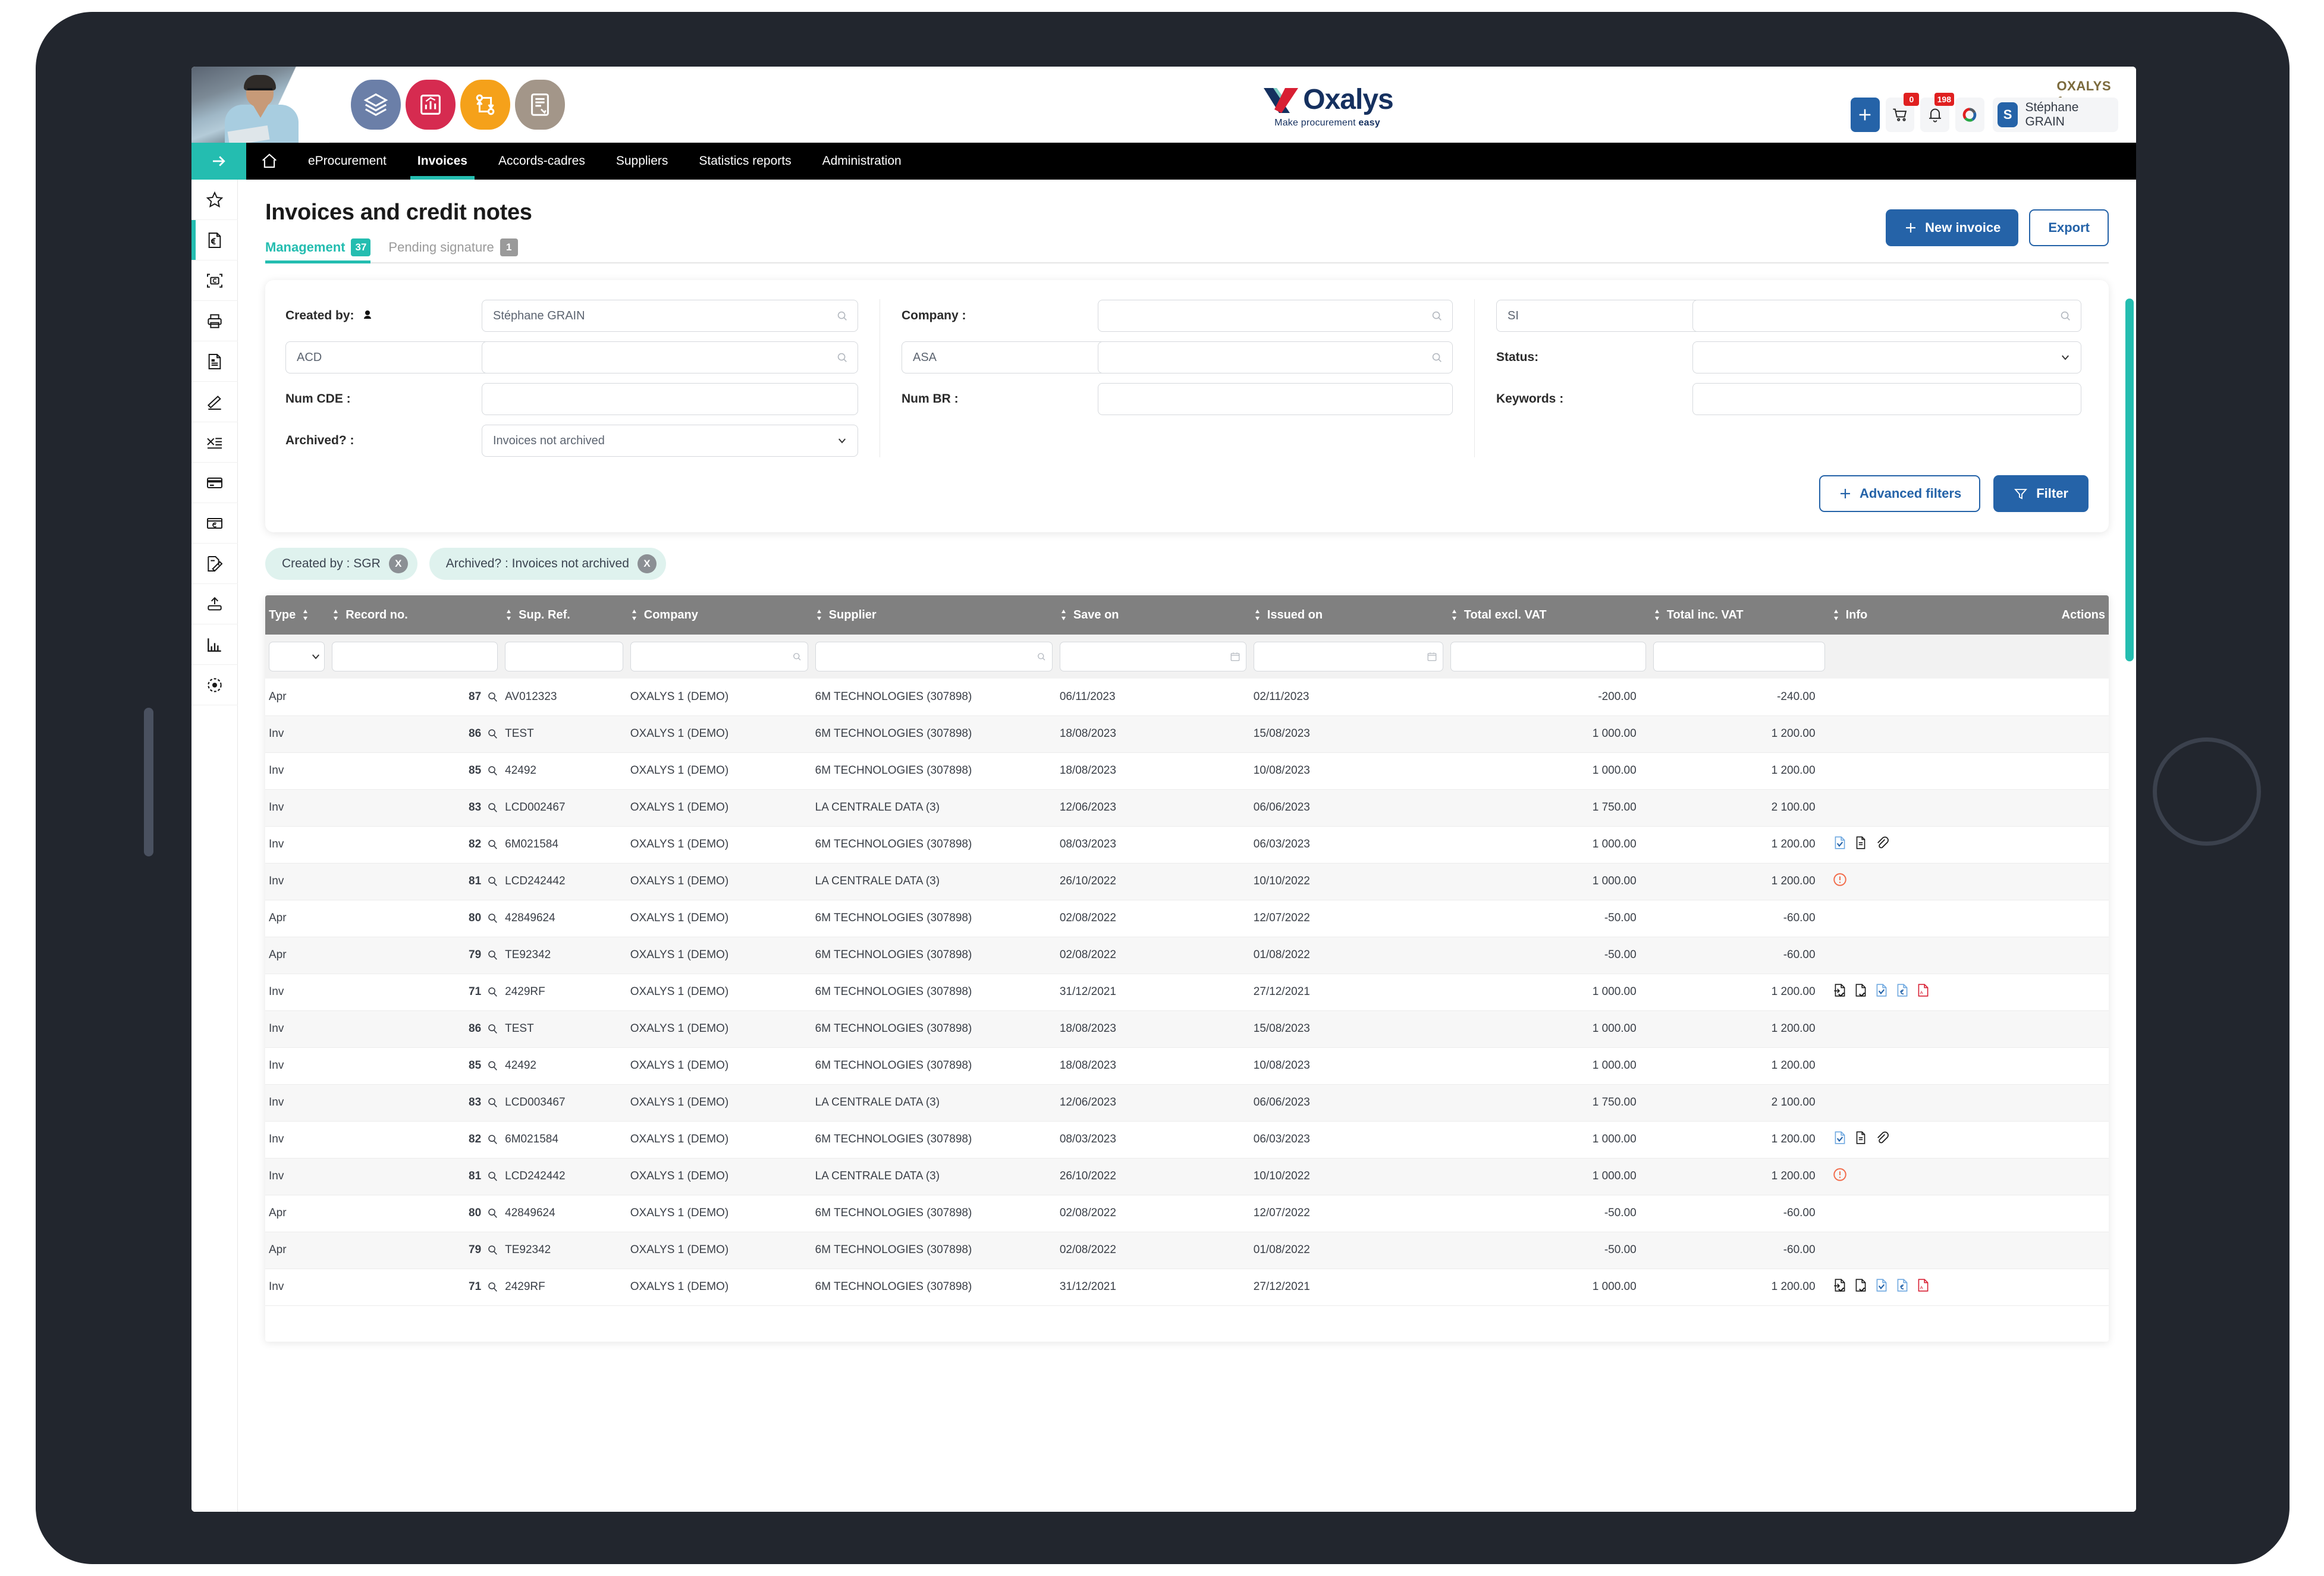 The height and width of the screenshot is (1576, 2324). Describe the element at coordinates (744, 162) in the screenshot. I see `nav-item-statistics-reports: Statistics reports` at that location.